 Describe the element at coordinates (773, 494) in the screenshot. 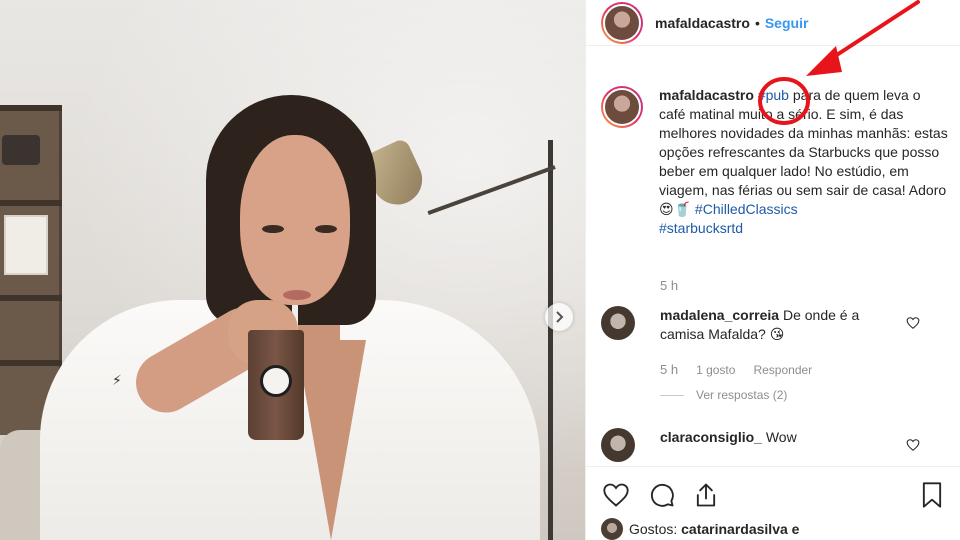

I see `action-bar` at that location.